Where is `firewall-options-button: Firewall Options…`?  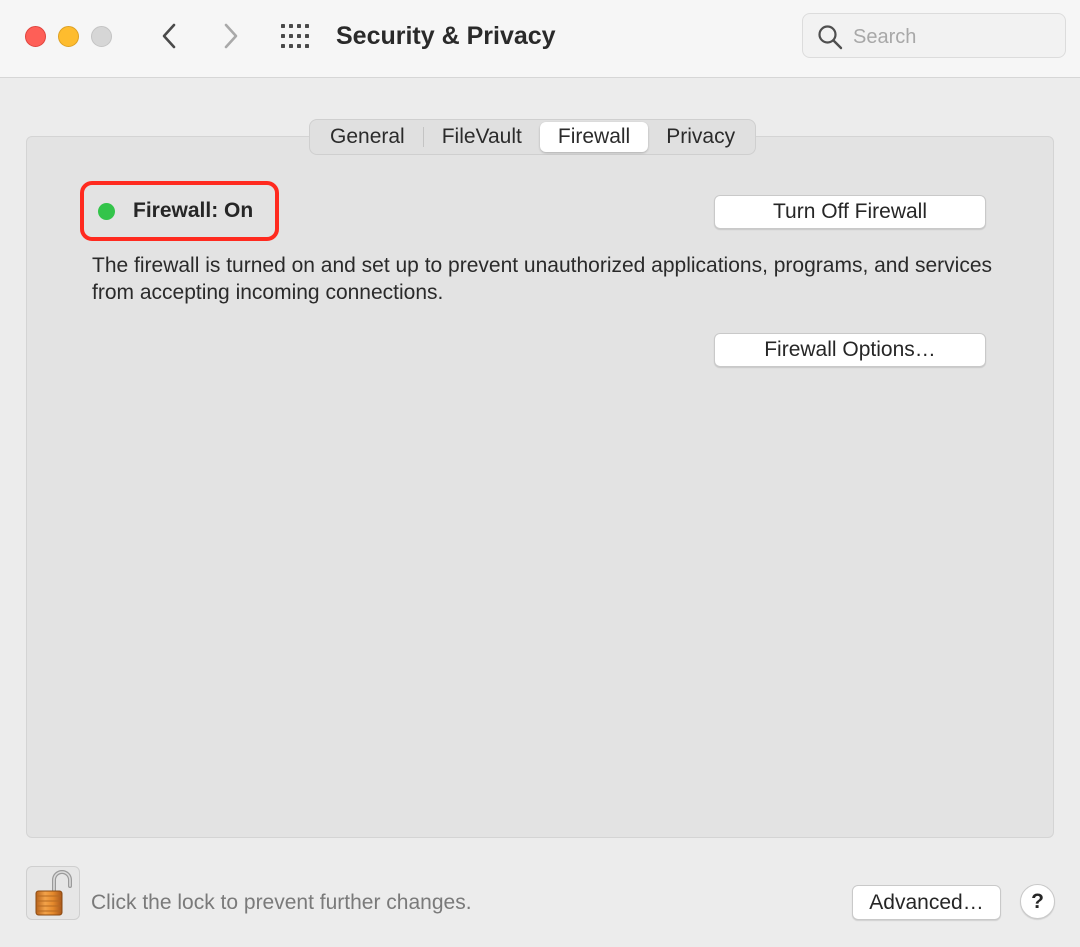
firewall-options-button: Firewall Options… is located at coordinates (850, 350).